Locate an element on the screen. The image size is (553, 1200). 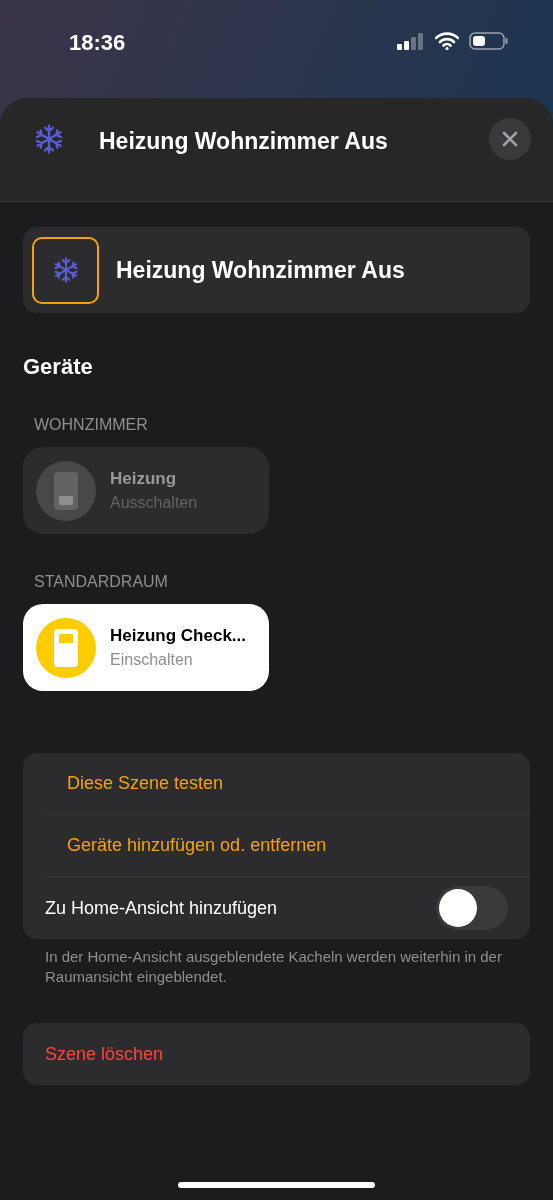
toggle-switch is located at coordinates (472, 908).